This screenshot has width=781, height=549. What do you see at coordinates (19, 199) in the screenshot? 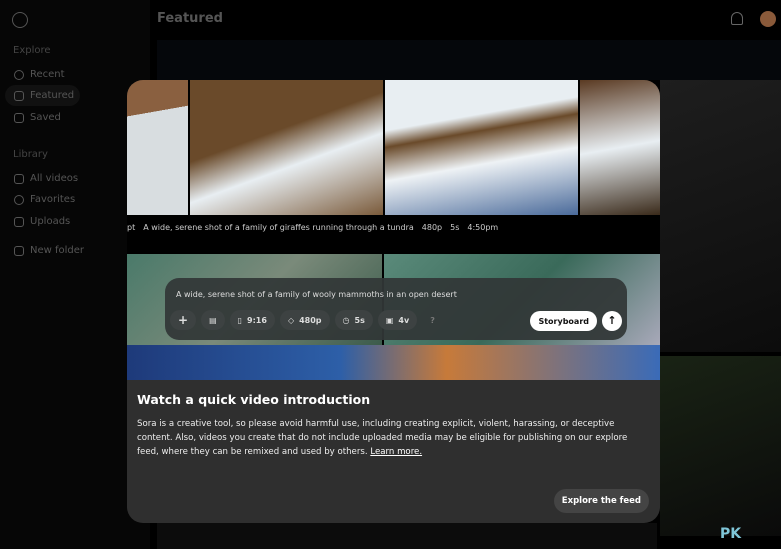
I see `heart-icon` at bounding box center [19, 199].